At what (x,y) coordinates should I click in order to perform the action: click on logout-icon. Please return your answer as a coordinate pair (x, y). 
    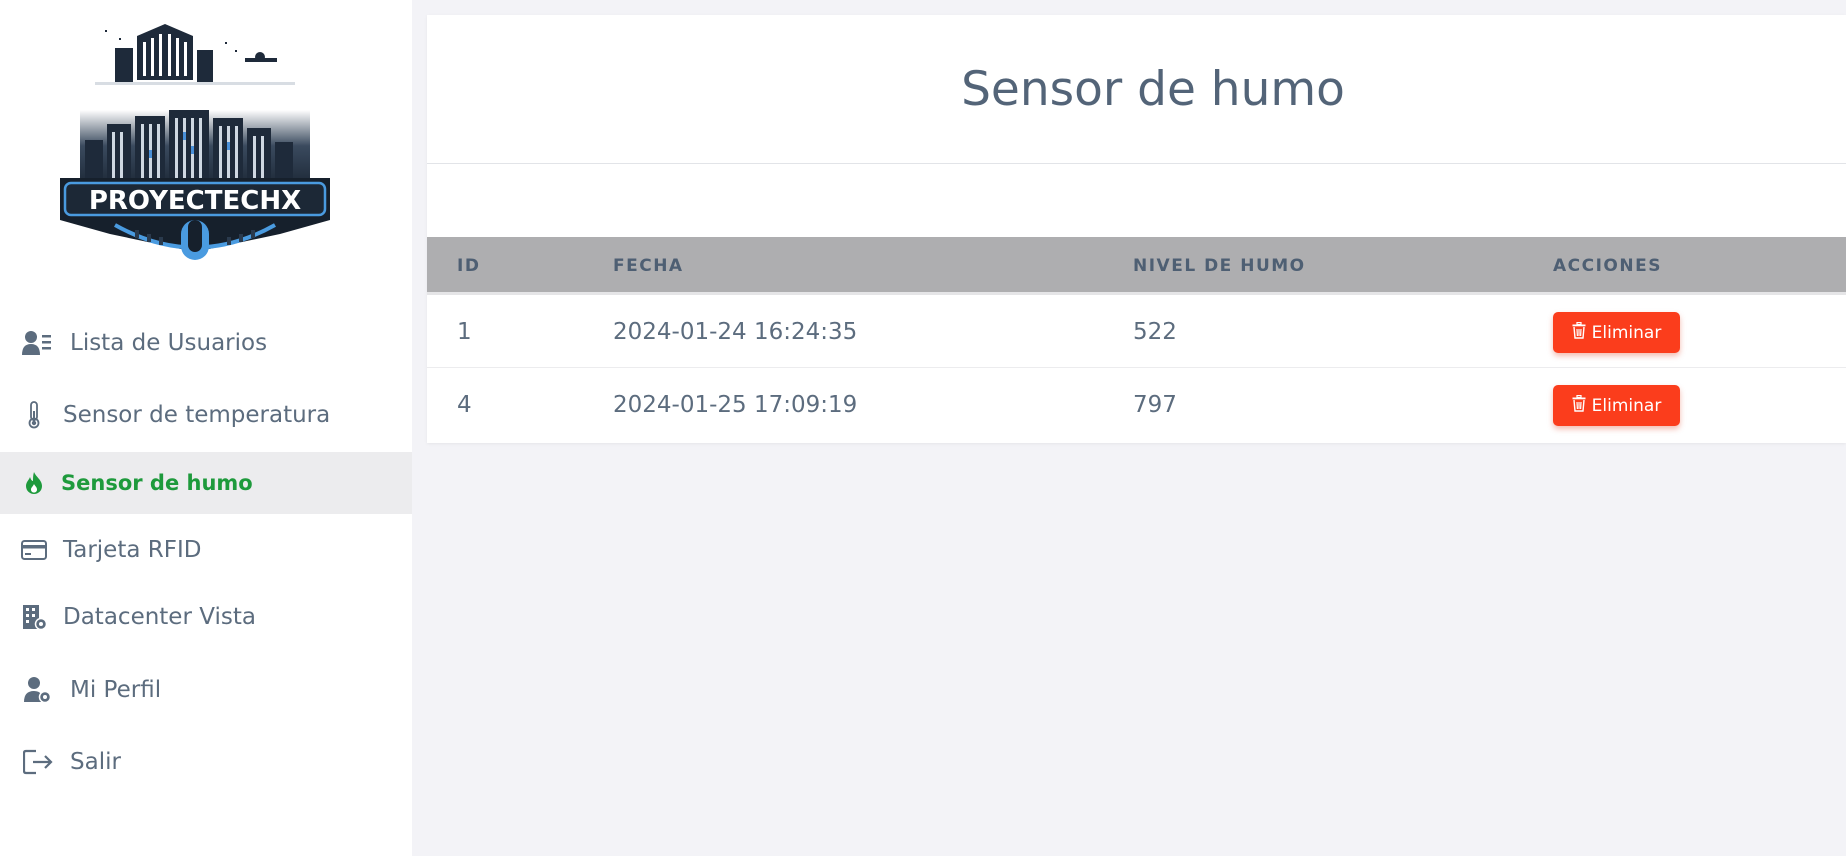
    Looking at the image, I should click on (38, 762).